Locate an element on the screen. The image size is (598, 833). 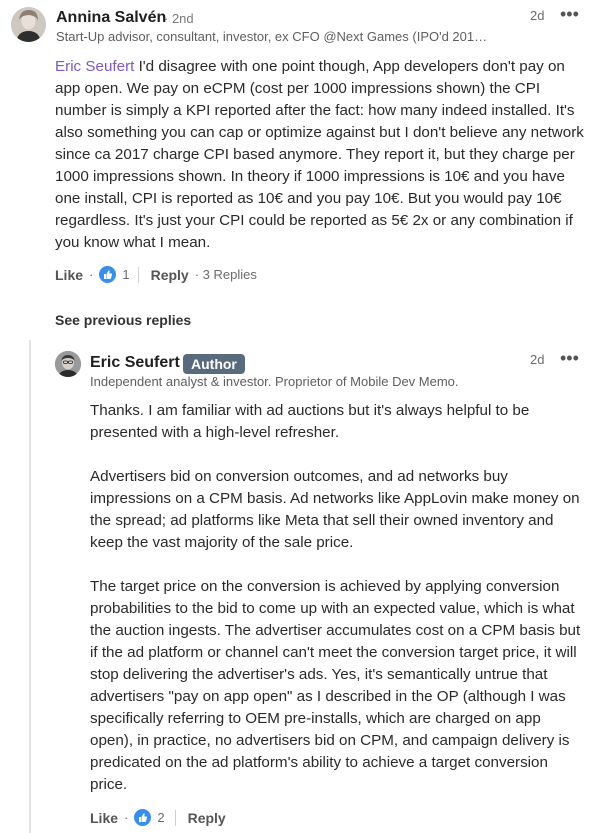
mention-link: Eric Seufert is located at coordinates (94, 66).